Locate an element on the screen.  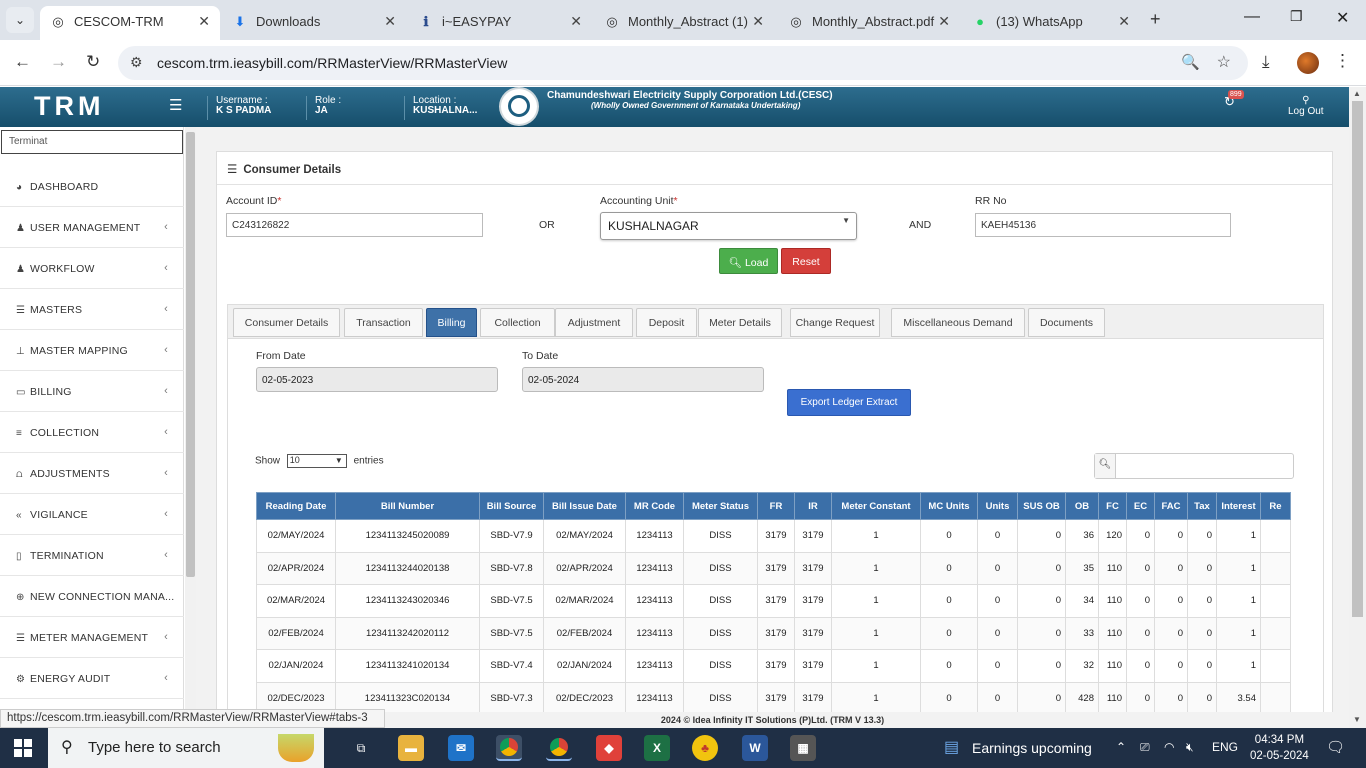
export-ledger-button: Export Ledger Extract is located at coordinates (849, 402).